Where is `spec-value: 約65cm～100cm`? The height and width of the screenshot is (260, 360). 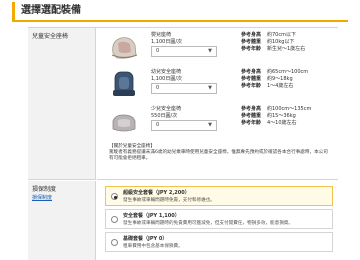 spec-value: 約65cm～100cm is located at coordinates (288, 72).